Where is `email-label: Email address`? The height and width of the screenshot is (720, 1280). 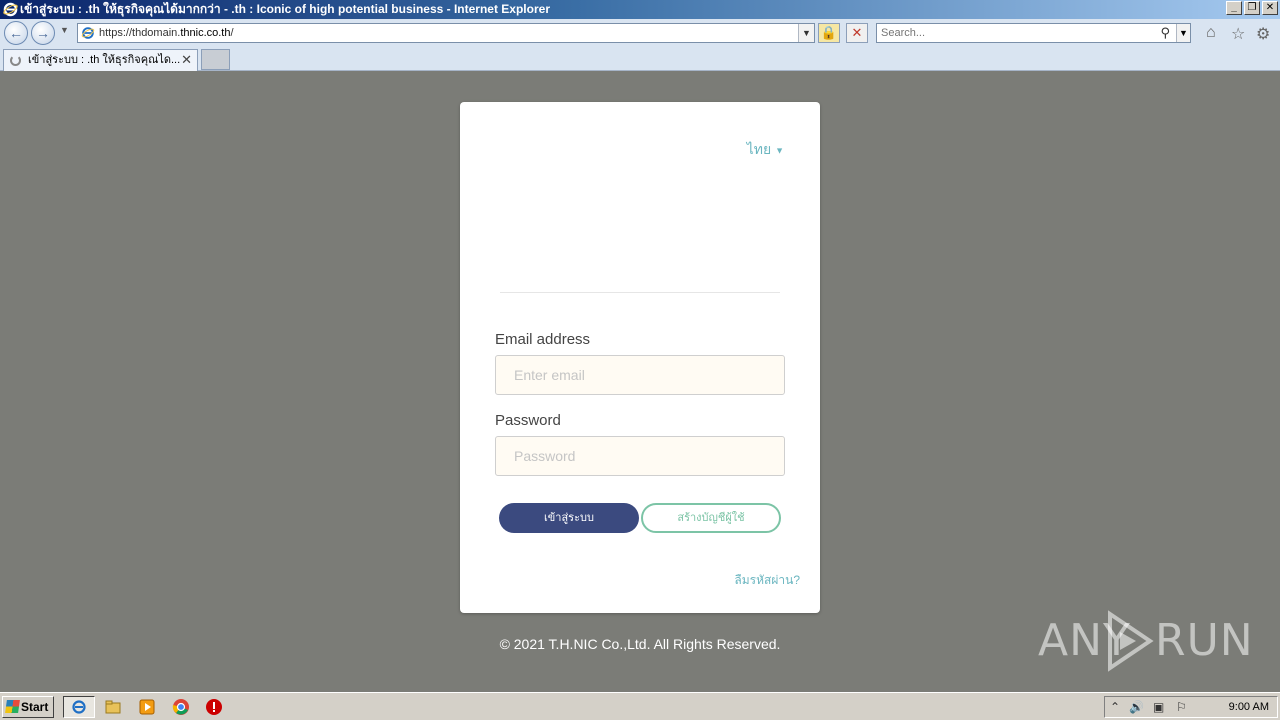
email-label: Email address is located at coordinates (543, 339).